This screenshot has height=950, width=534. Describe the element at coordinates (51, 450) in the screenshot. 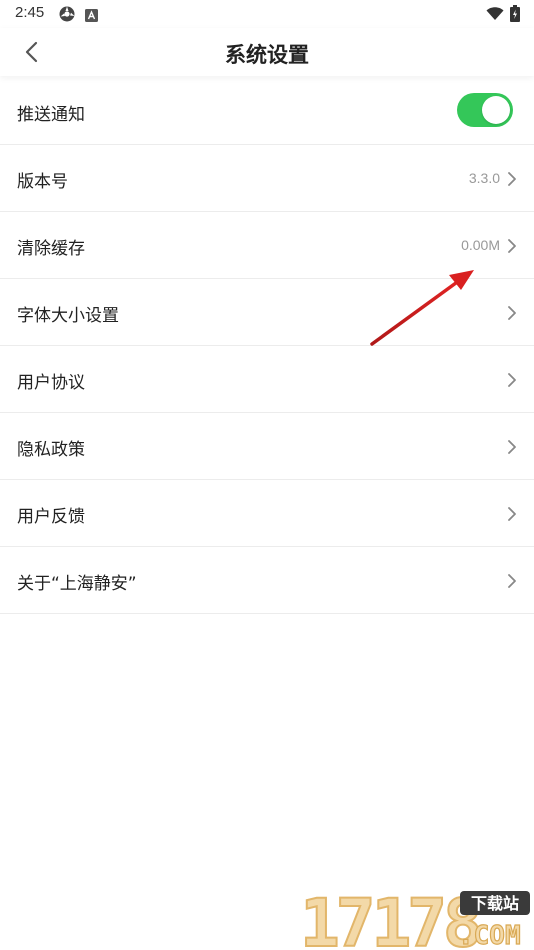

I see `row-label: 隐私政策` at that location.